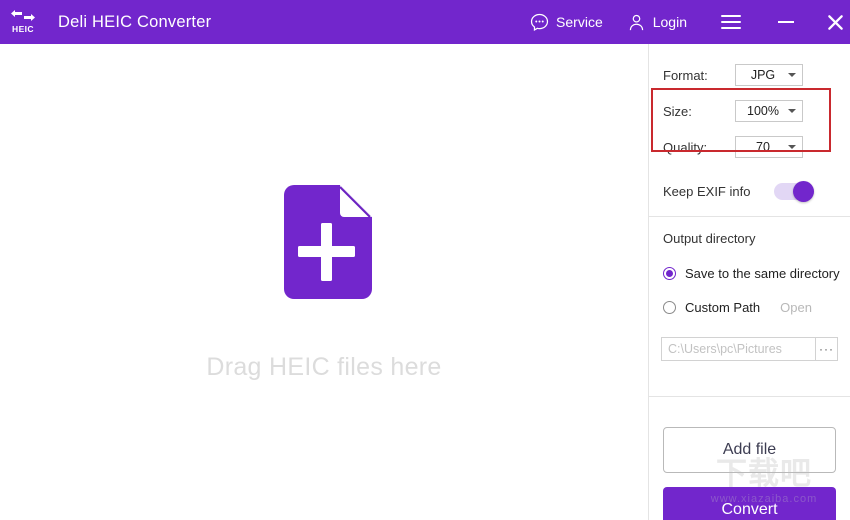 The height and width of the screenshot is (520, 850). Describe the element at coordinates (707, 191) in the screenshot. I see `exif-label: Keep EXIF info` at that location.